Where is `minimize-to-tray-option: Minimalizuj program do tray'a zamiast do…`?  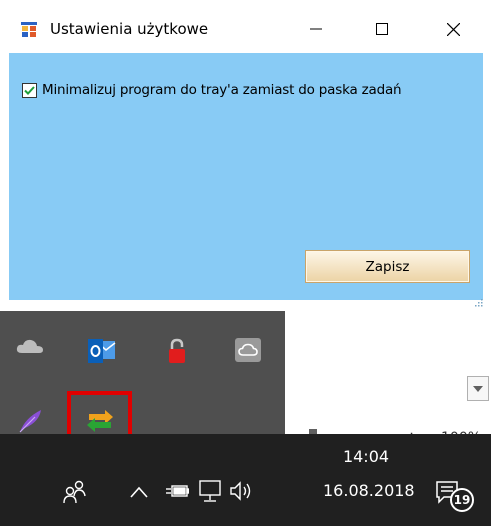 minimize-to-tray-option: Minimalizuj program do tray'a zamiast do… is located at coordinates (212, 90).